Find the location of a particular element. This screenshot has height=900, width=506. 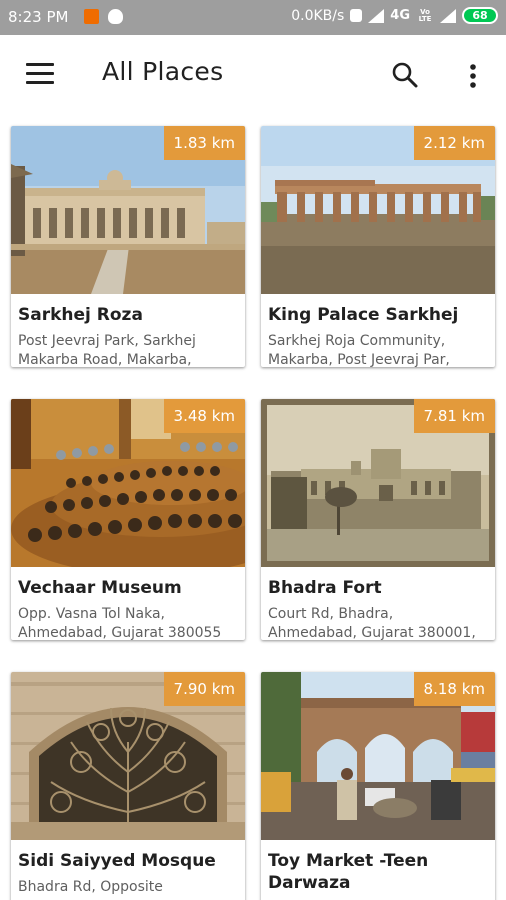

notification-android-icon is located at coordinates (115, 16).